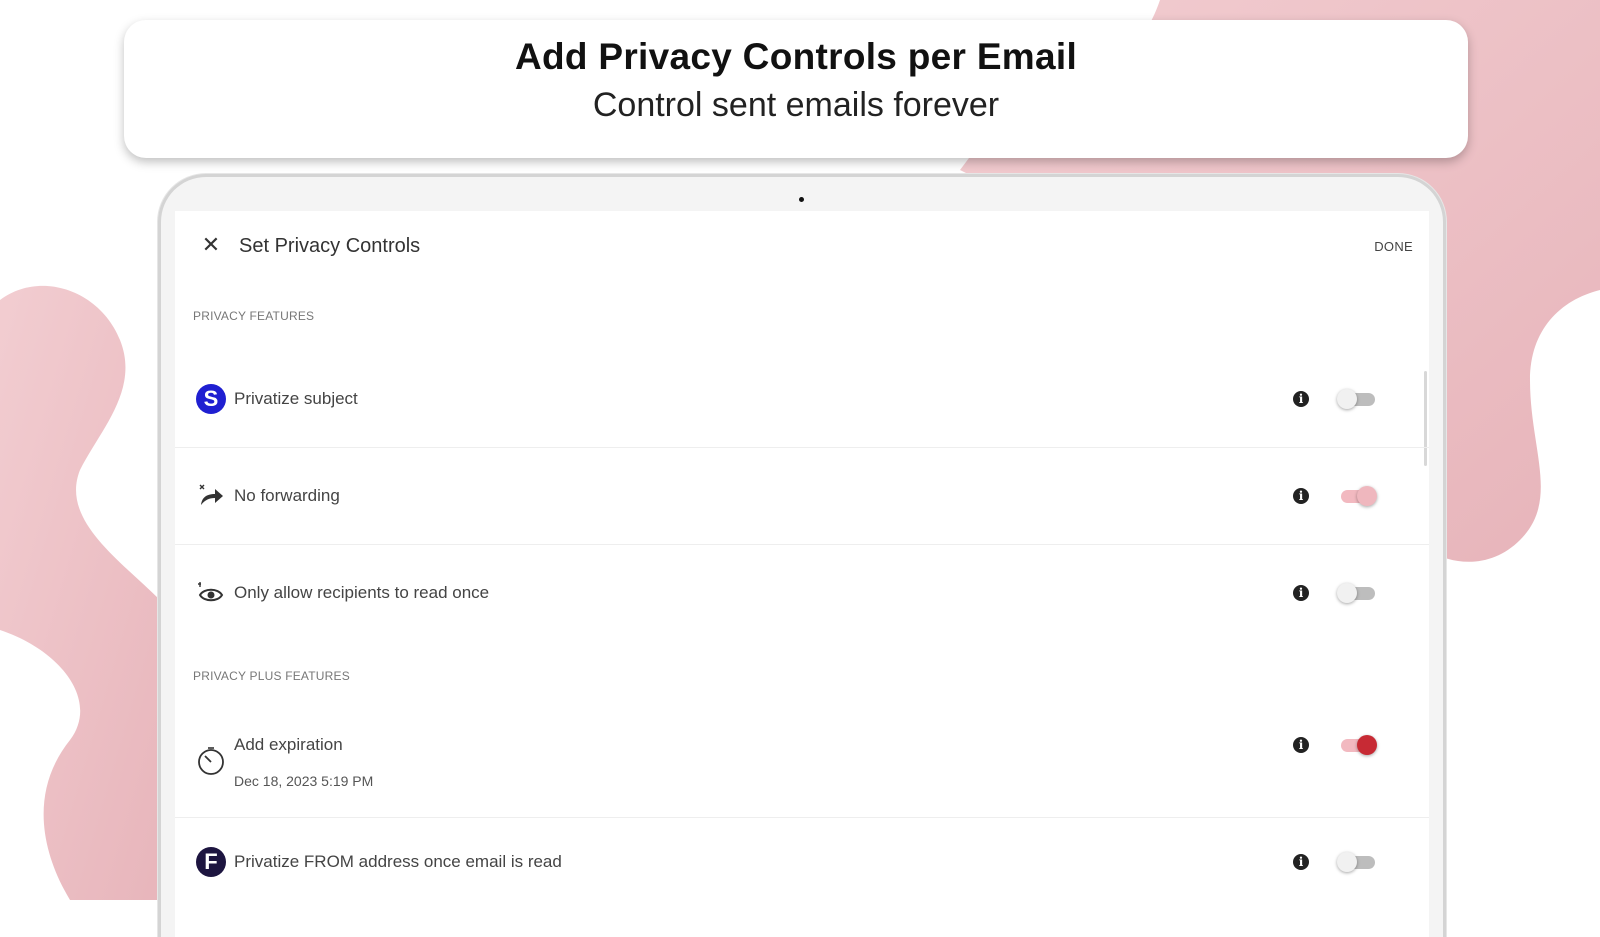 The image size is (1600, 937). I want to click on row-read-once: Only allow recipients to read once i, so click(802, 593).